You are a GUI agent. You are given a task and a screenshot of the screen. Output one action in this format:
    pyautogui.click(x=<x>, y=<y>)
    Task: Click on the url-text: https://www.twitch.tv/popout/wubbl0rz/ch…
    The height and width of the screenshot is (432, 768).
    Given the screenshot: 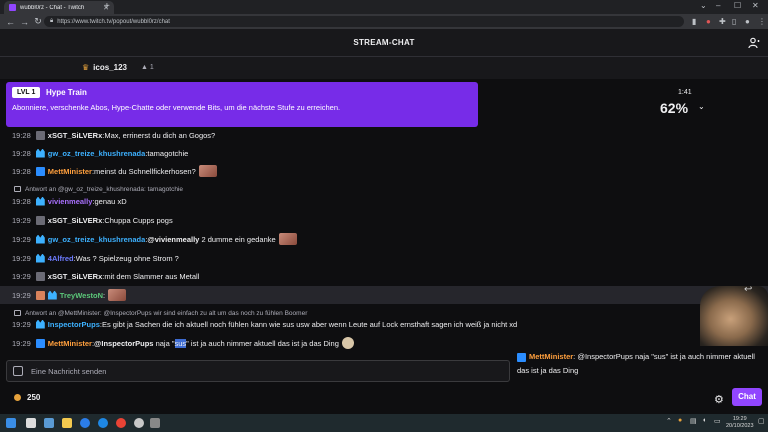 What is the action you would take?
    pyautogui.click(x=113, y=21)
    